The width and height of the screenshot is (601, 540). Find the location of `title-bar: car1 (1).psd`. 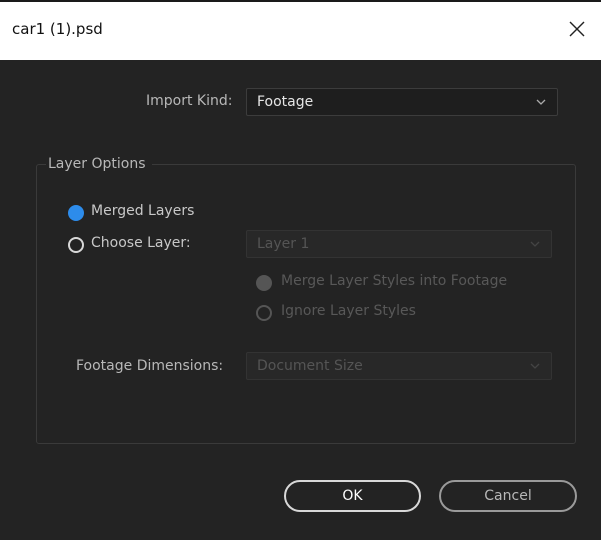

title-bar: car1 (1).psd is located at coordinates (300, 30).